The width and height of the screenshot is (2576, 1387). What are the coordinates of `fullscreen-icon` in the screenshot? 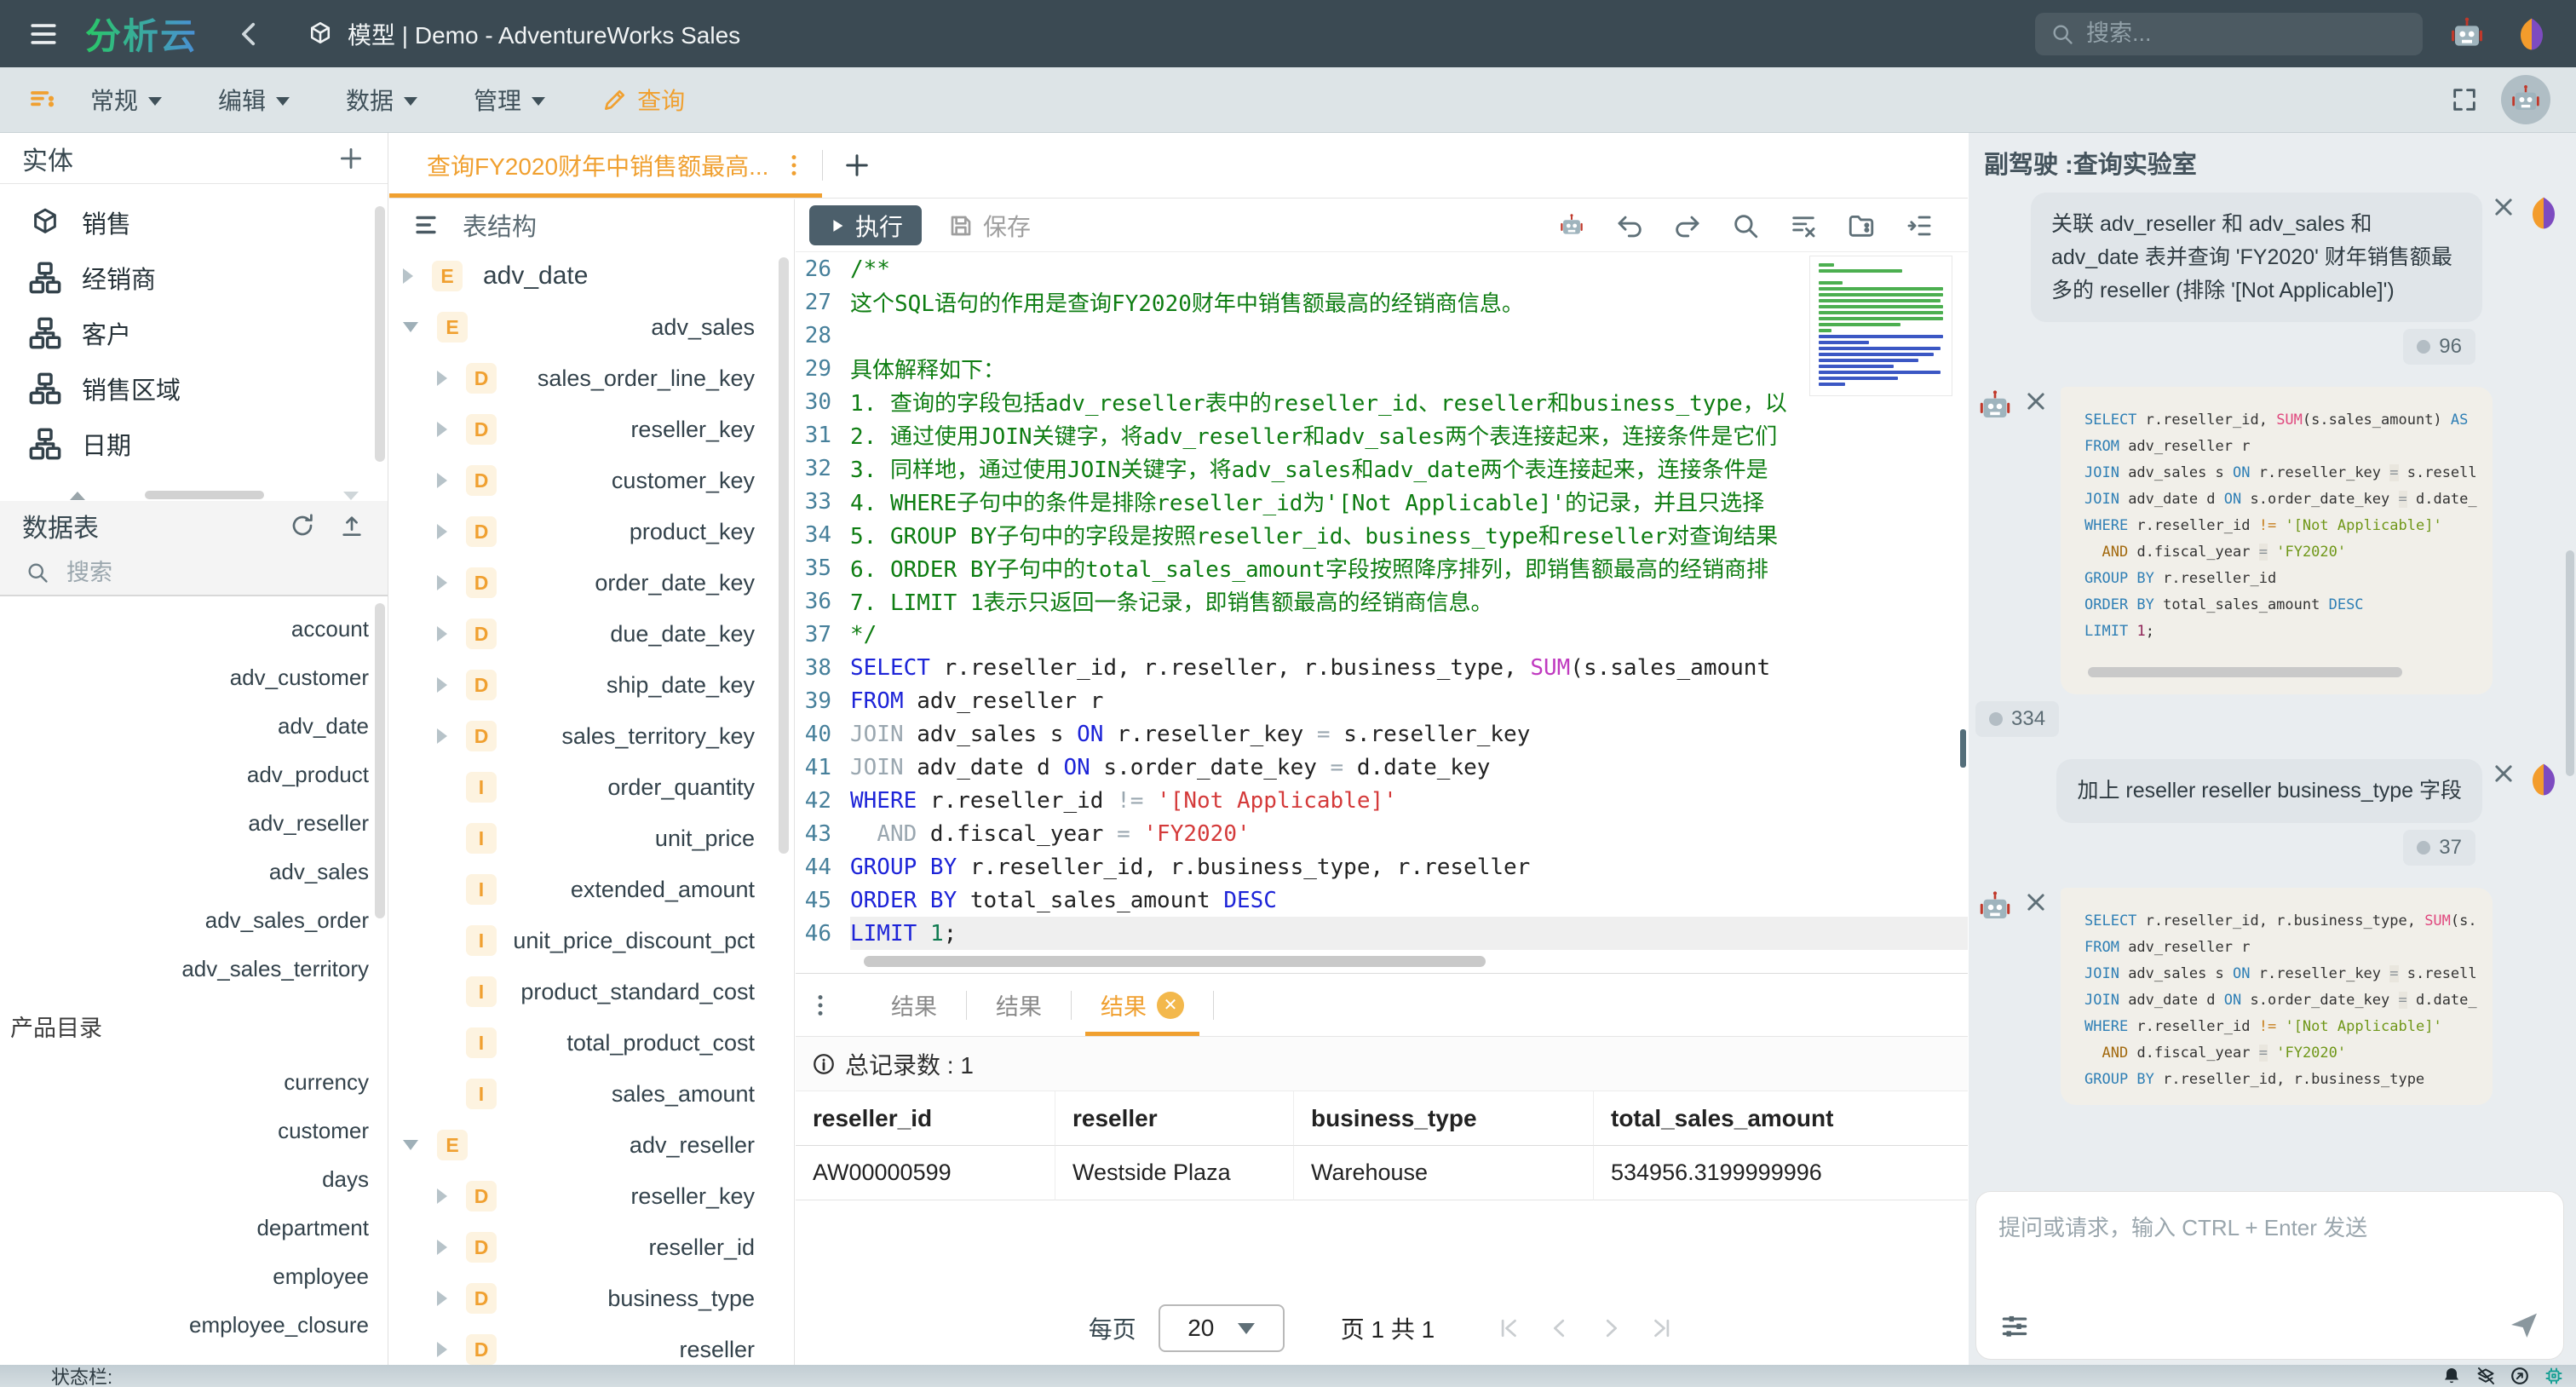 It's located at (2464, 99).